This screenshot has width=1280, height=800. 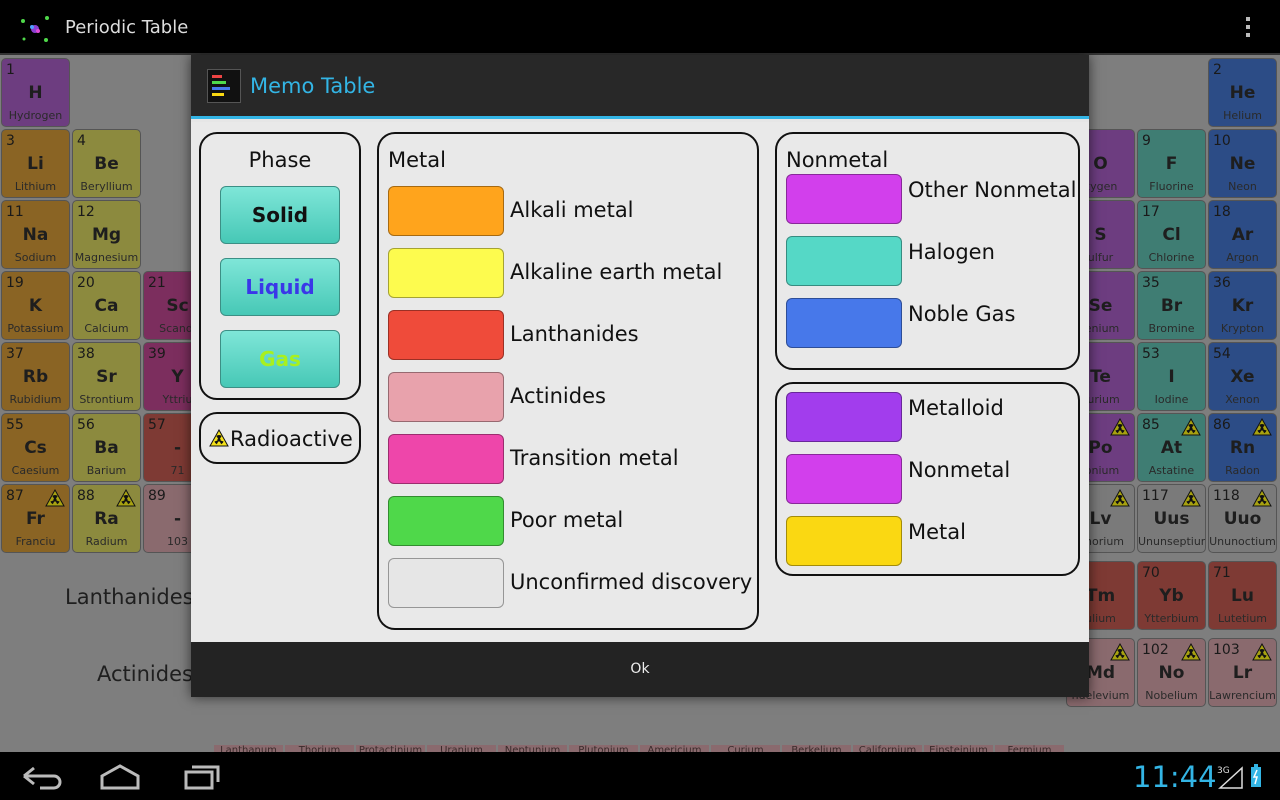 What do you see at coordinates (1171, 470) in the screenshot?
I see `element-name: Astatine` at bounding box center [1171, 470].